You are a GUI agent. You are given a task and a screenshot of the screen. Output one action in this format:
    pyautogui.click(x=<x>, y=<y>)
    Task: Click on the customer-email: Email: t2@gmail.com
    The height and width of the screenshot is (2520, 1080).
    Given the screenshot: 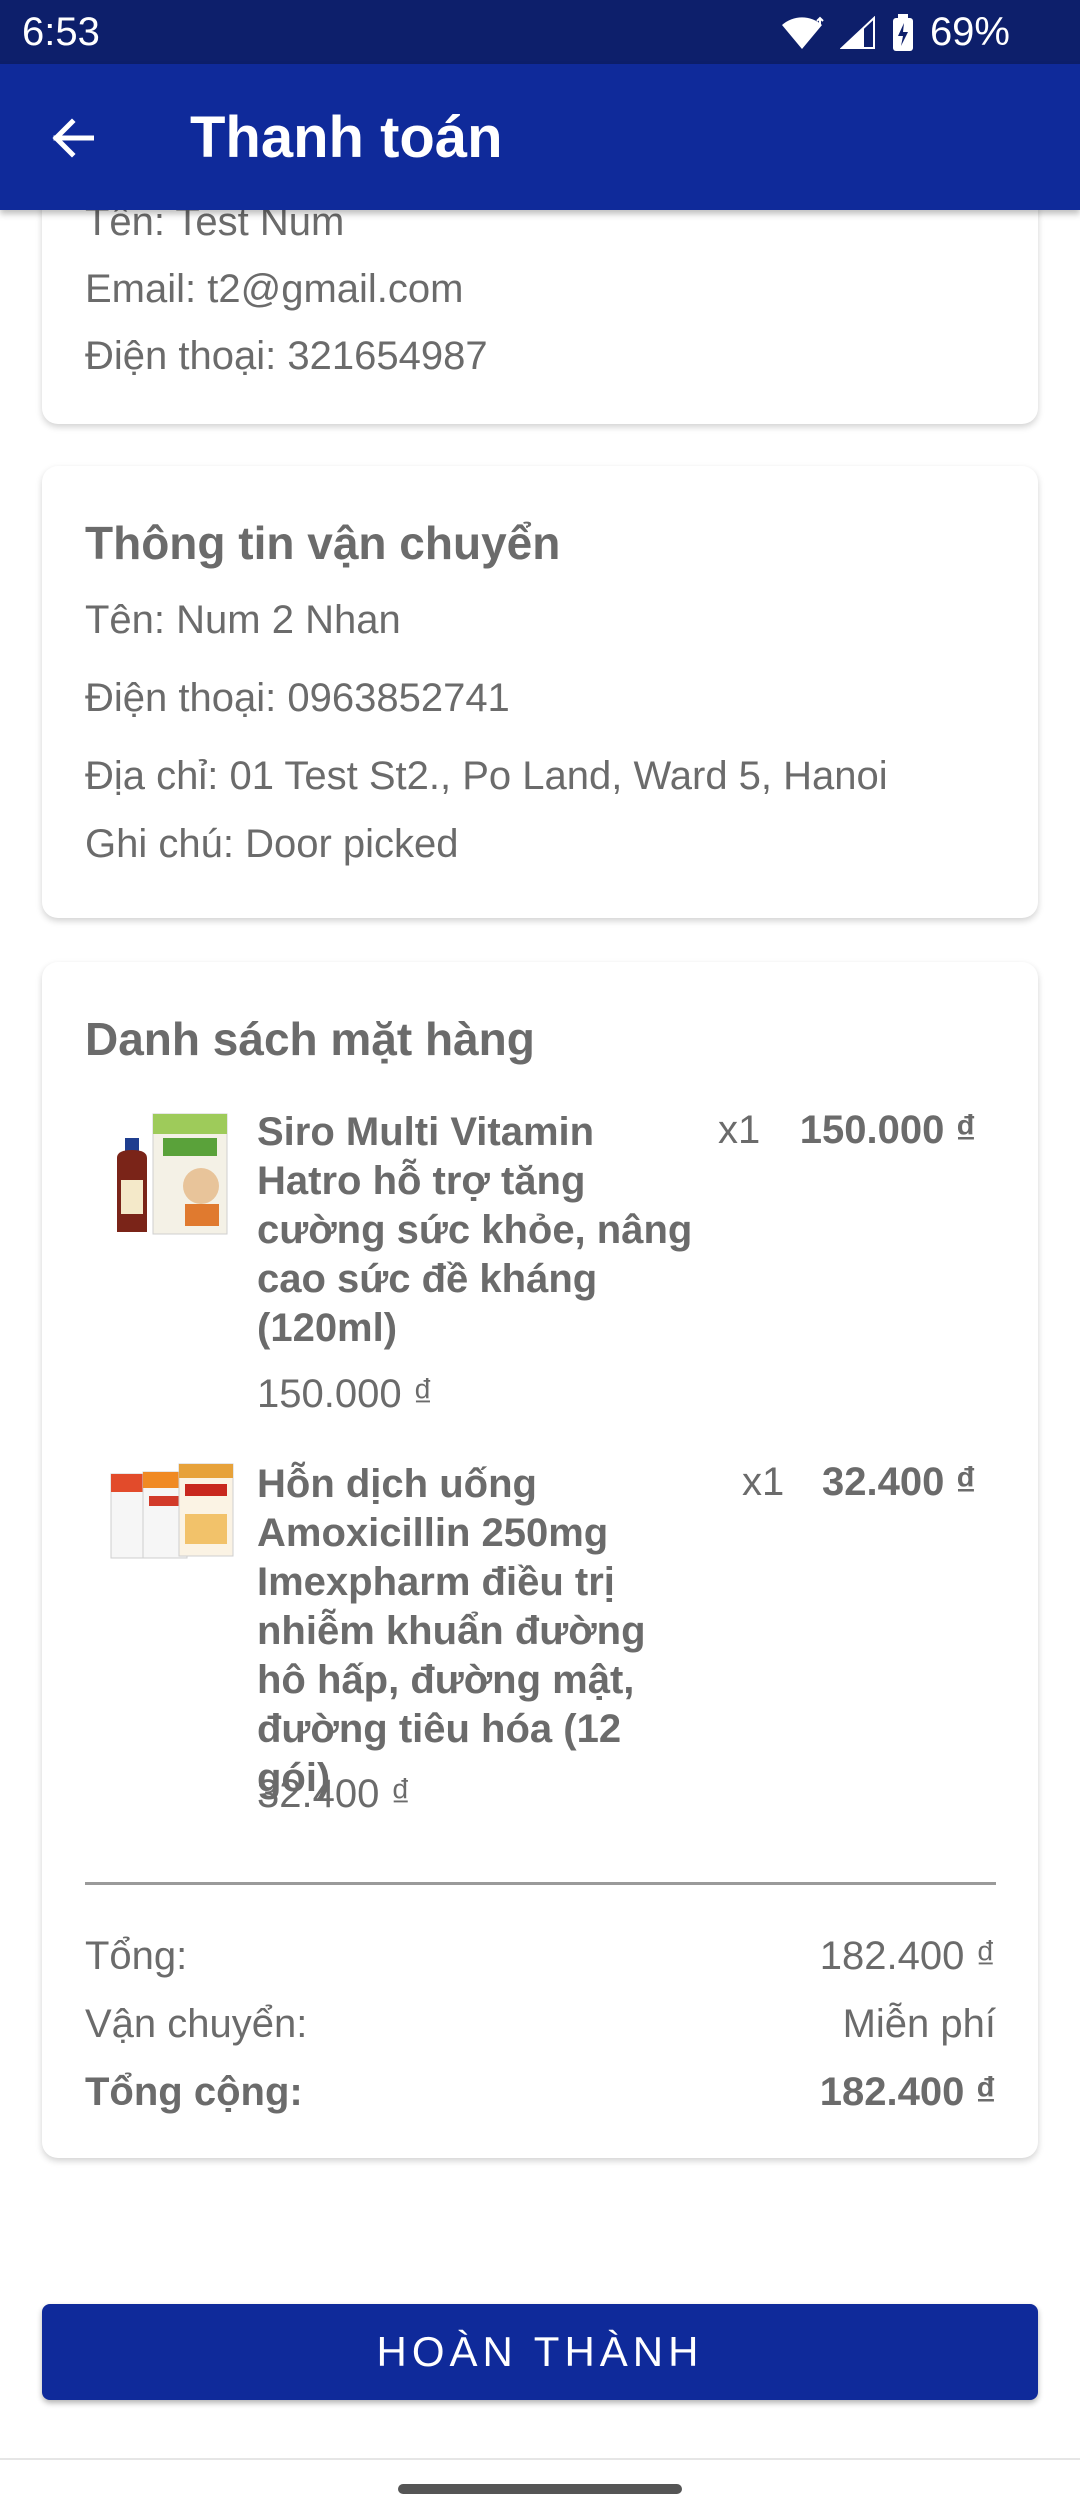 What is the action you would take?
    pyautogui.click(x=274, y=289)
    